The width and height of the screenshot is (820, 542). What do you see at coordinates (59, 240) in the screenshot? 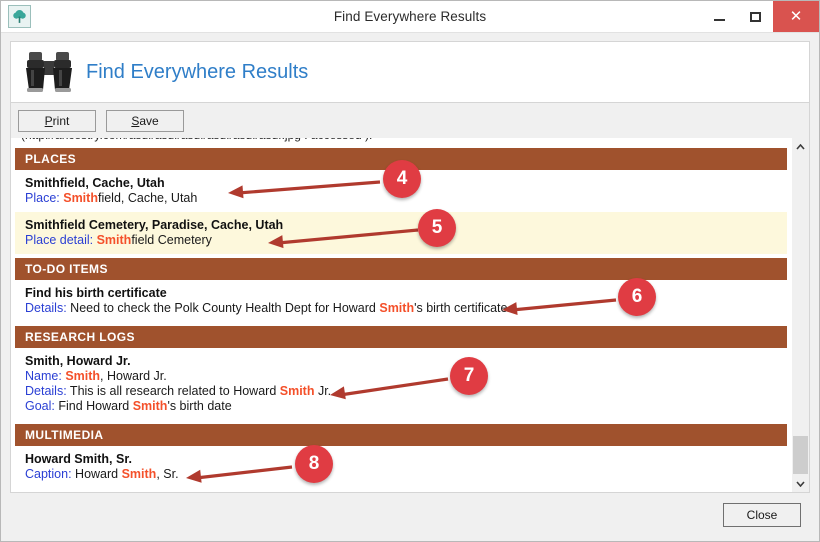
I see `entry-field-label: Place detail:` at bounding box center [59, 240].